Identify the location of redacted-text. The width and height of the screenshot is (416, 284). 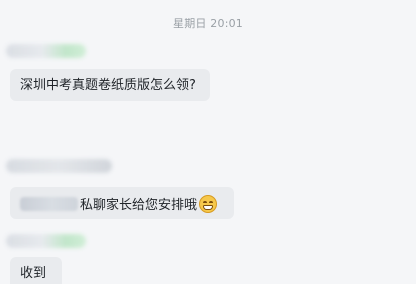
(49, 204).